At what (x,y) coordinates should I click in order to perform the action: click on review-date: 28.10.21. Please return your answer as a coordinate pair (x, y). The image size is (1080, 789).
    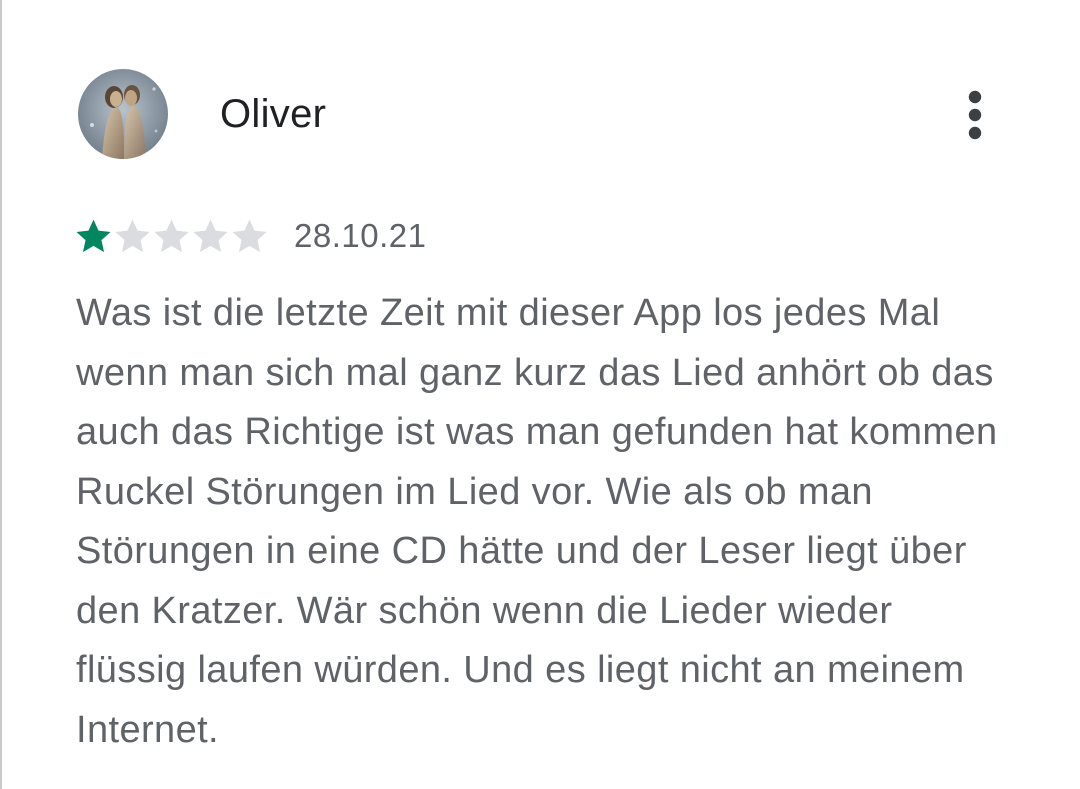
    Looking at the image, I should click on (360, 235).